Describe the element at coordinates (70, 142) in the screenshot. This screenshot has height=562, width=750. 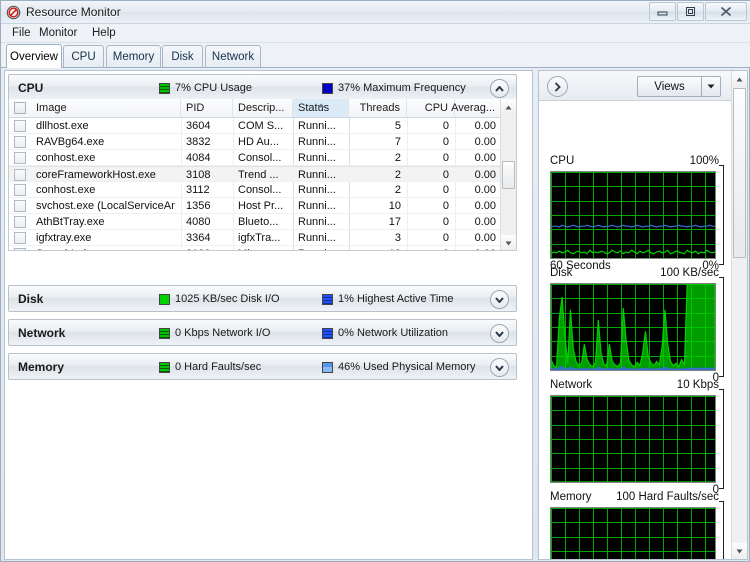
I see `cell-image: RAVBg64.exe` at that location.